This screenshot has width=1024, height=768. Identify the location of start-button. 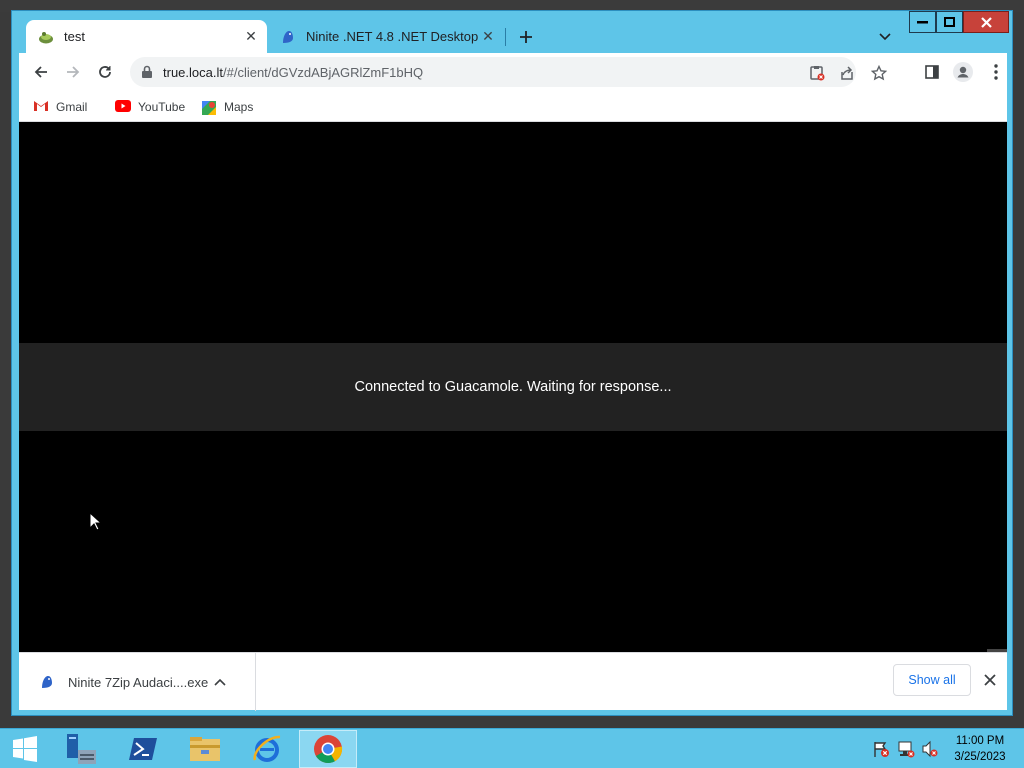
(25, 749).